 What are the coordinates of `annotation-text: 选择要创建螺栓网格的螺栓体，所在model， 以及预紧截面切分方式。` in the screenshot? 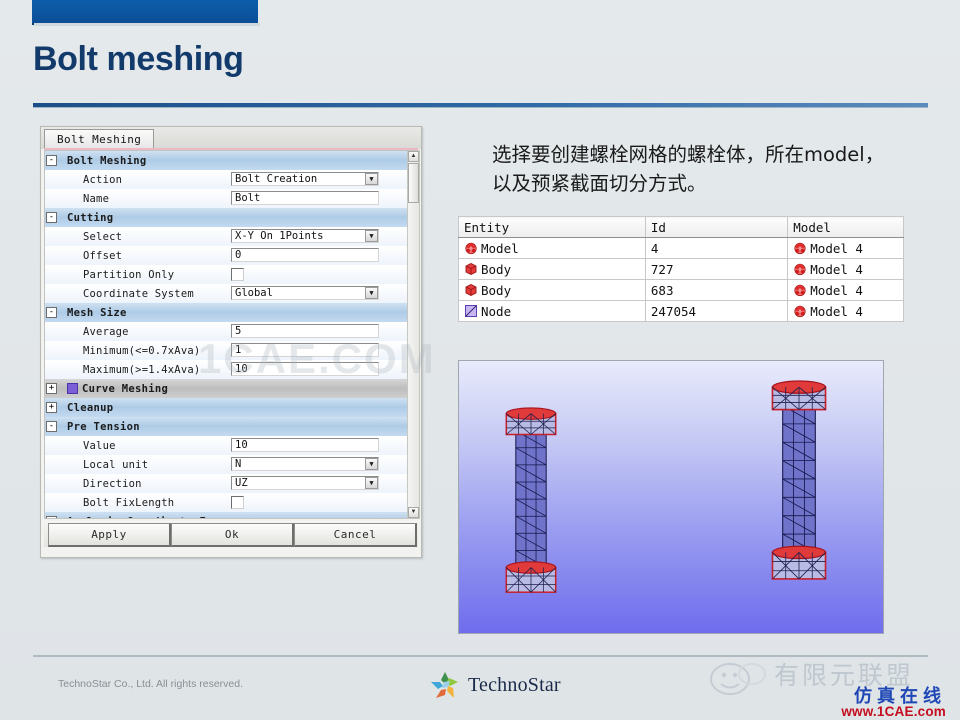 It's located at (726, 169).